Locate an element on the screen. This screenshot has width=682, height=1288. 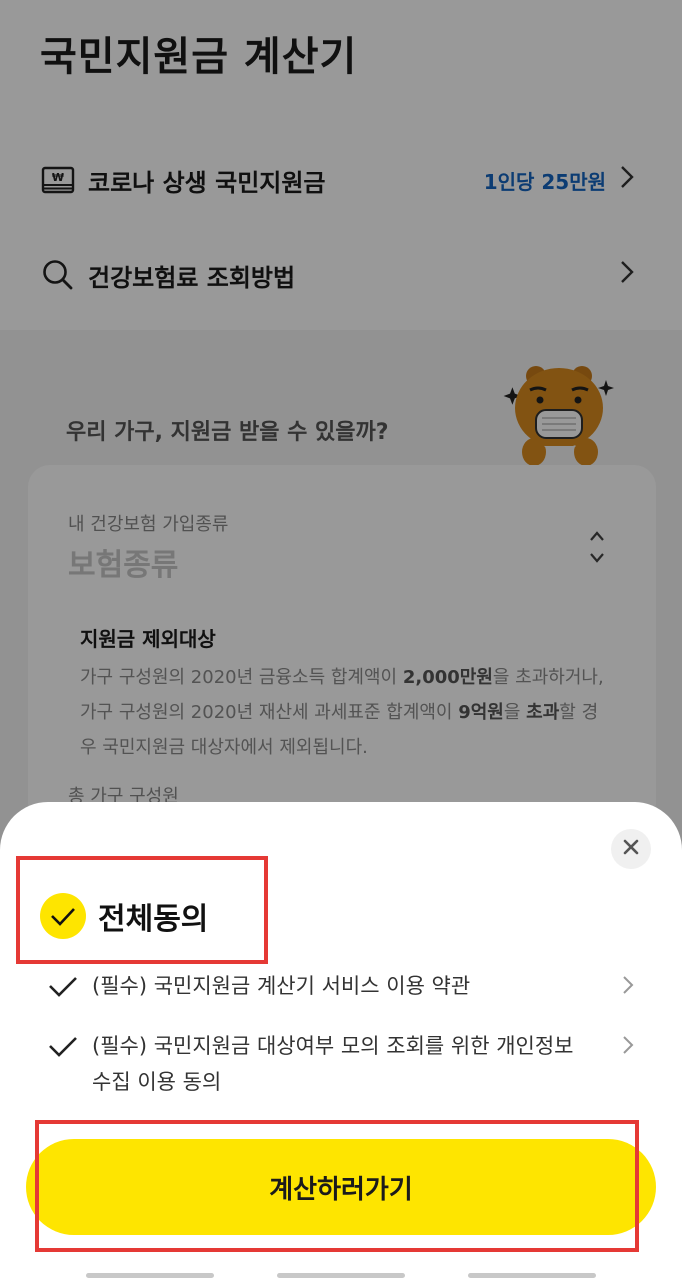
term-item-service: (필수) 국민지원금 계산기 서비스 이용 약관 is located at coordinates (315, 988).